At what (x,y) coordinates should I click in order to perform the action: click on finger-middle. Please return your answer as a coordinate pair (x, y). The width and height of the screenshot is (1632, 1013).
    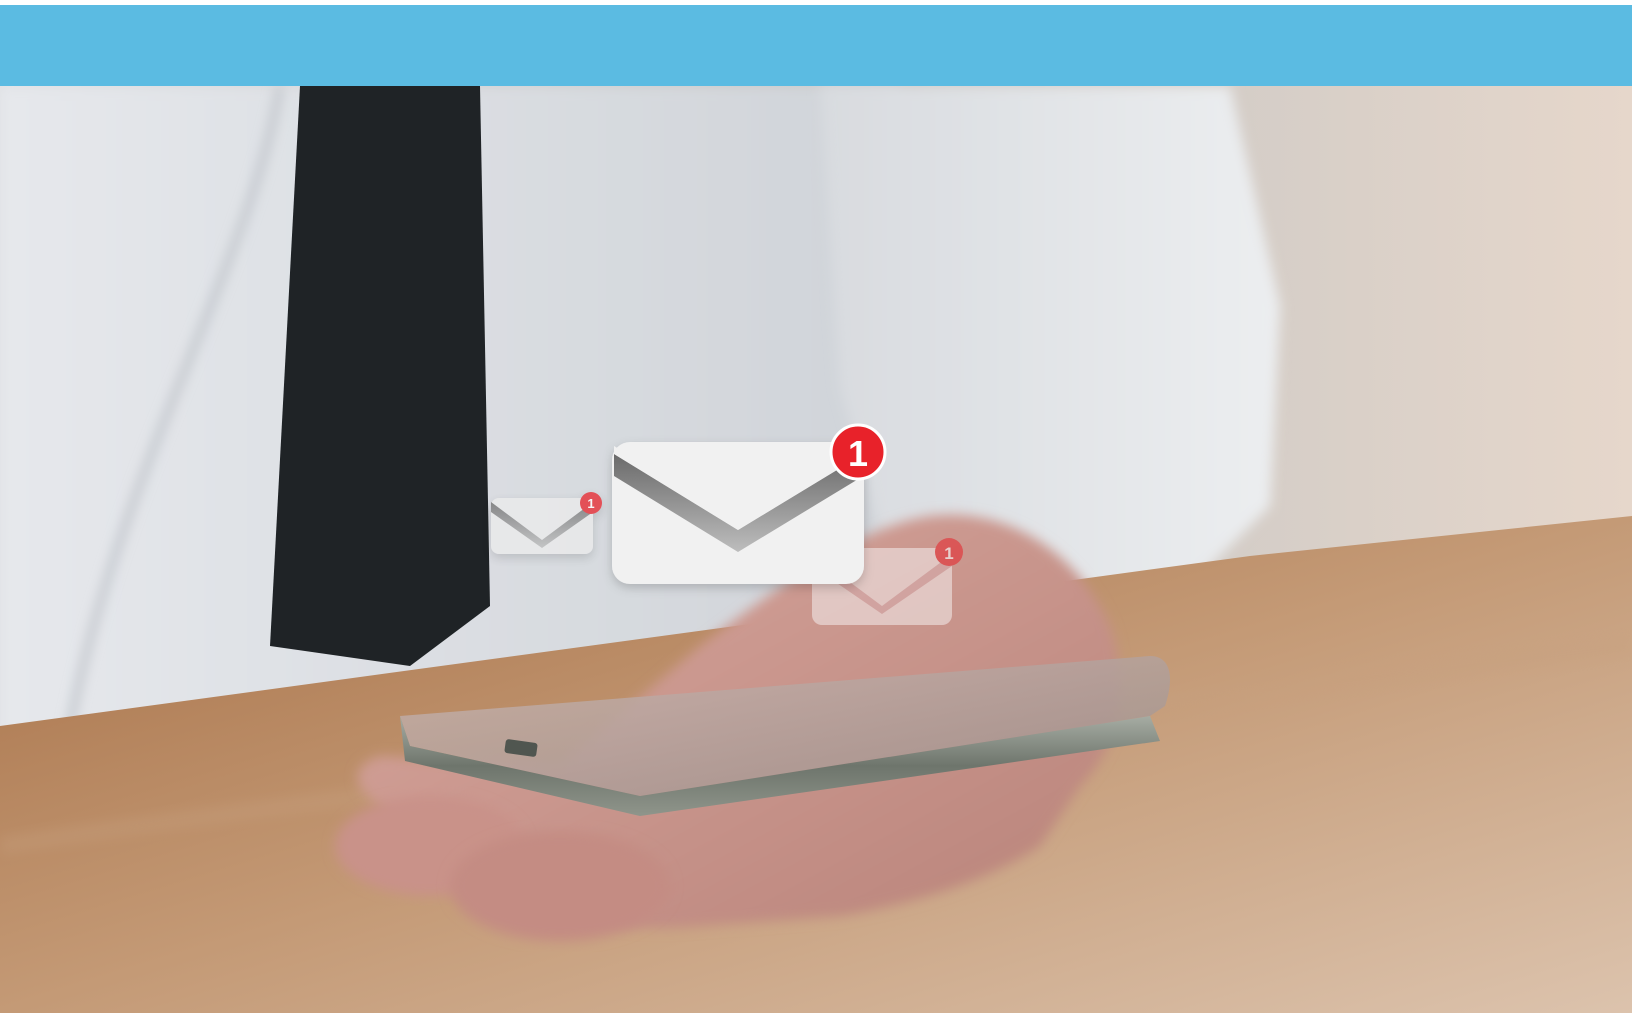
    Looking at the image, I should click on (560, 886).